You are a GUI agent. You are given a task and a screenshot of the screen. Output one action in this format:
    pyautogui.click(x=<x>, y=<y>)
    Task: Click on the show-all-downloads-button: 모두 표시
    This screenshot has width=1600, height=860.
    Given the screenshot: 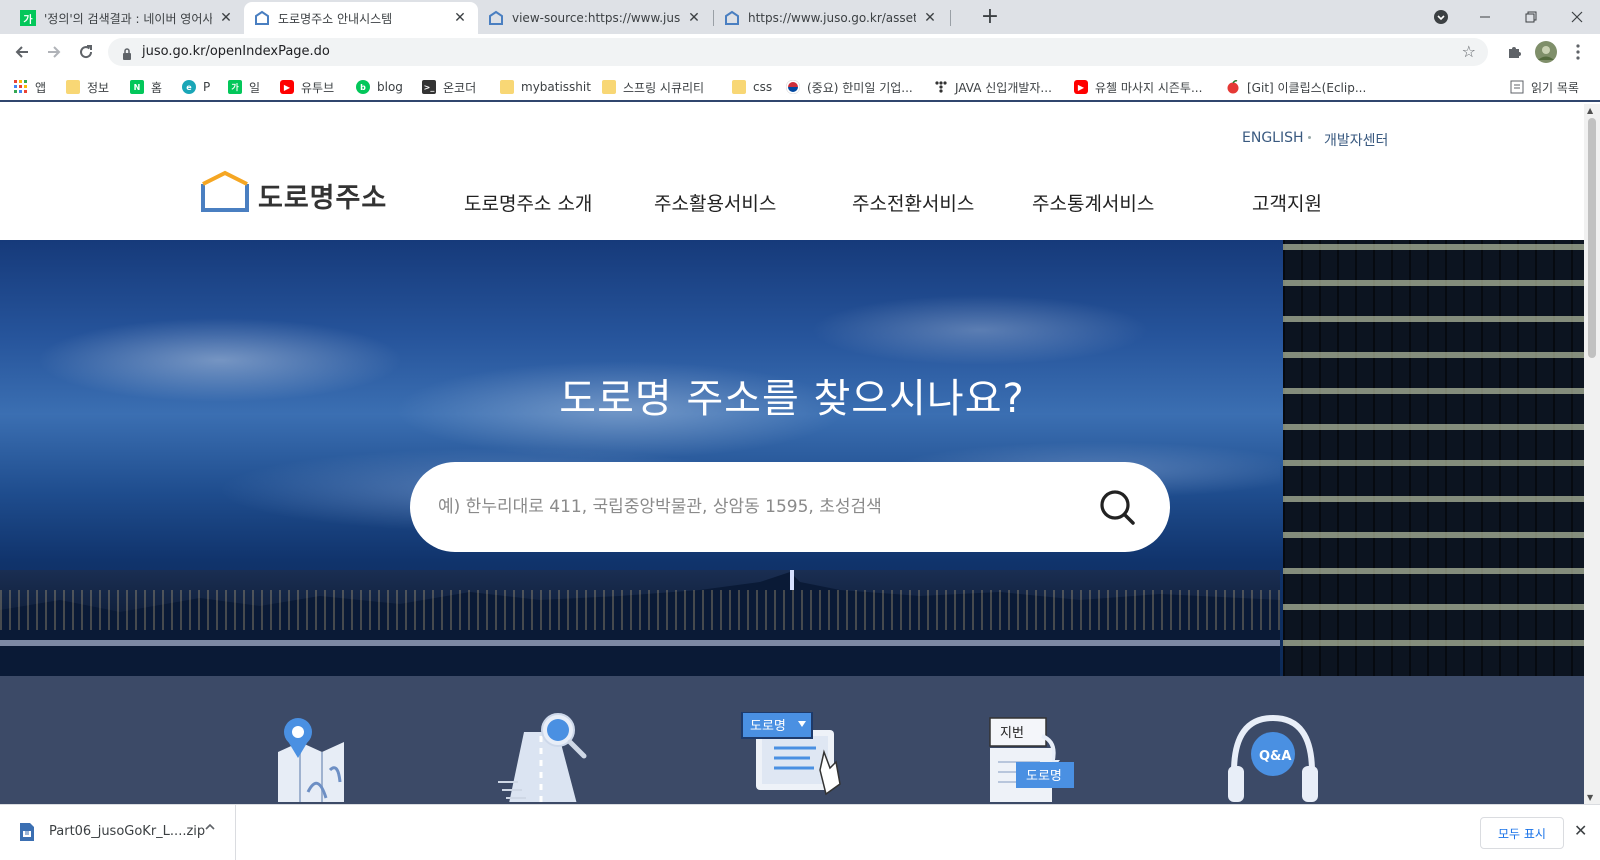 What is the action you would take?
    pyautogui.click(x=1522, y=833)
    